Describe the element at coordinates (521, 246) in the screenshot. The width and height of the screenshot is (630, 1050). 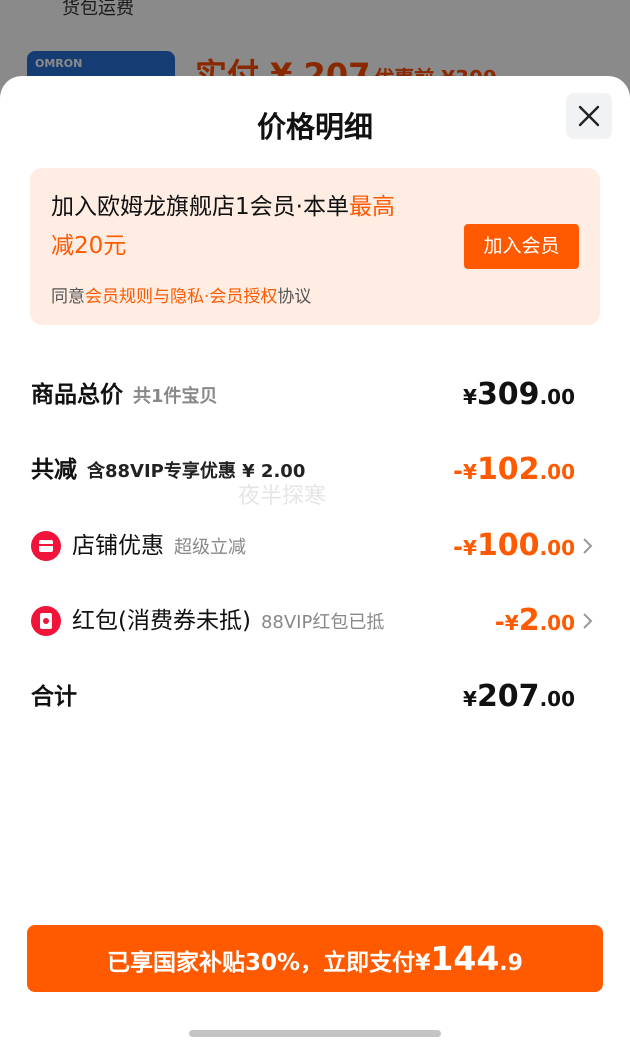
I see `join-member-button: 加入会员` at that location.